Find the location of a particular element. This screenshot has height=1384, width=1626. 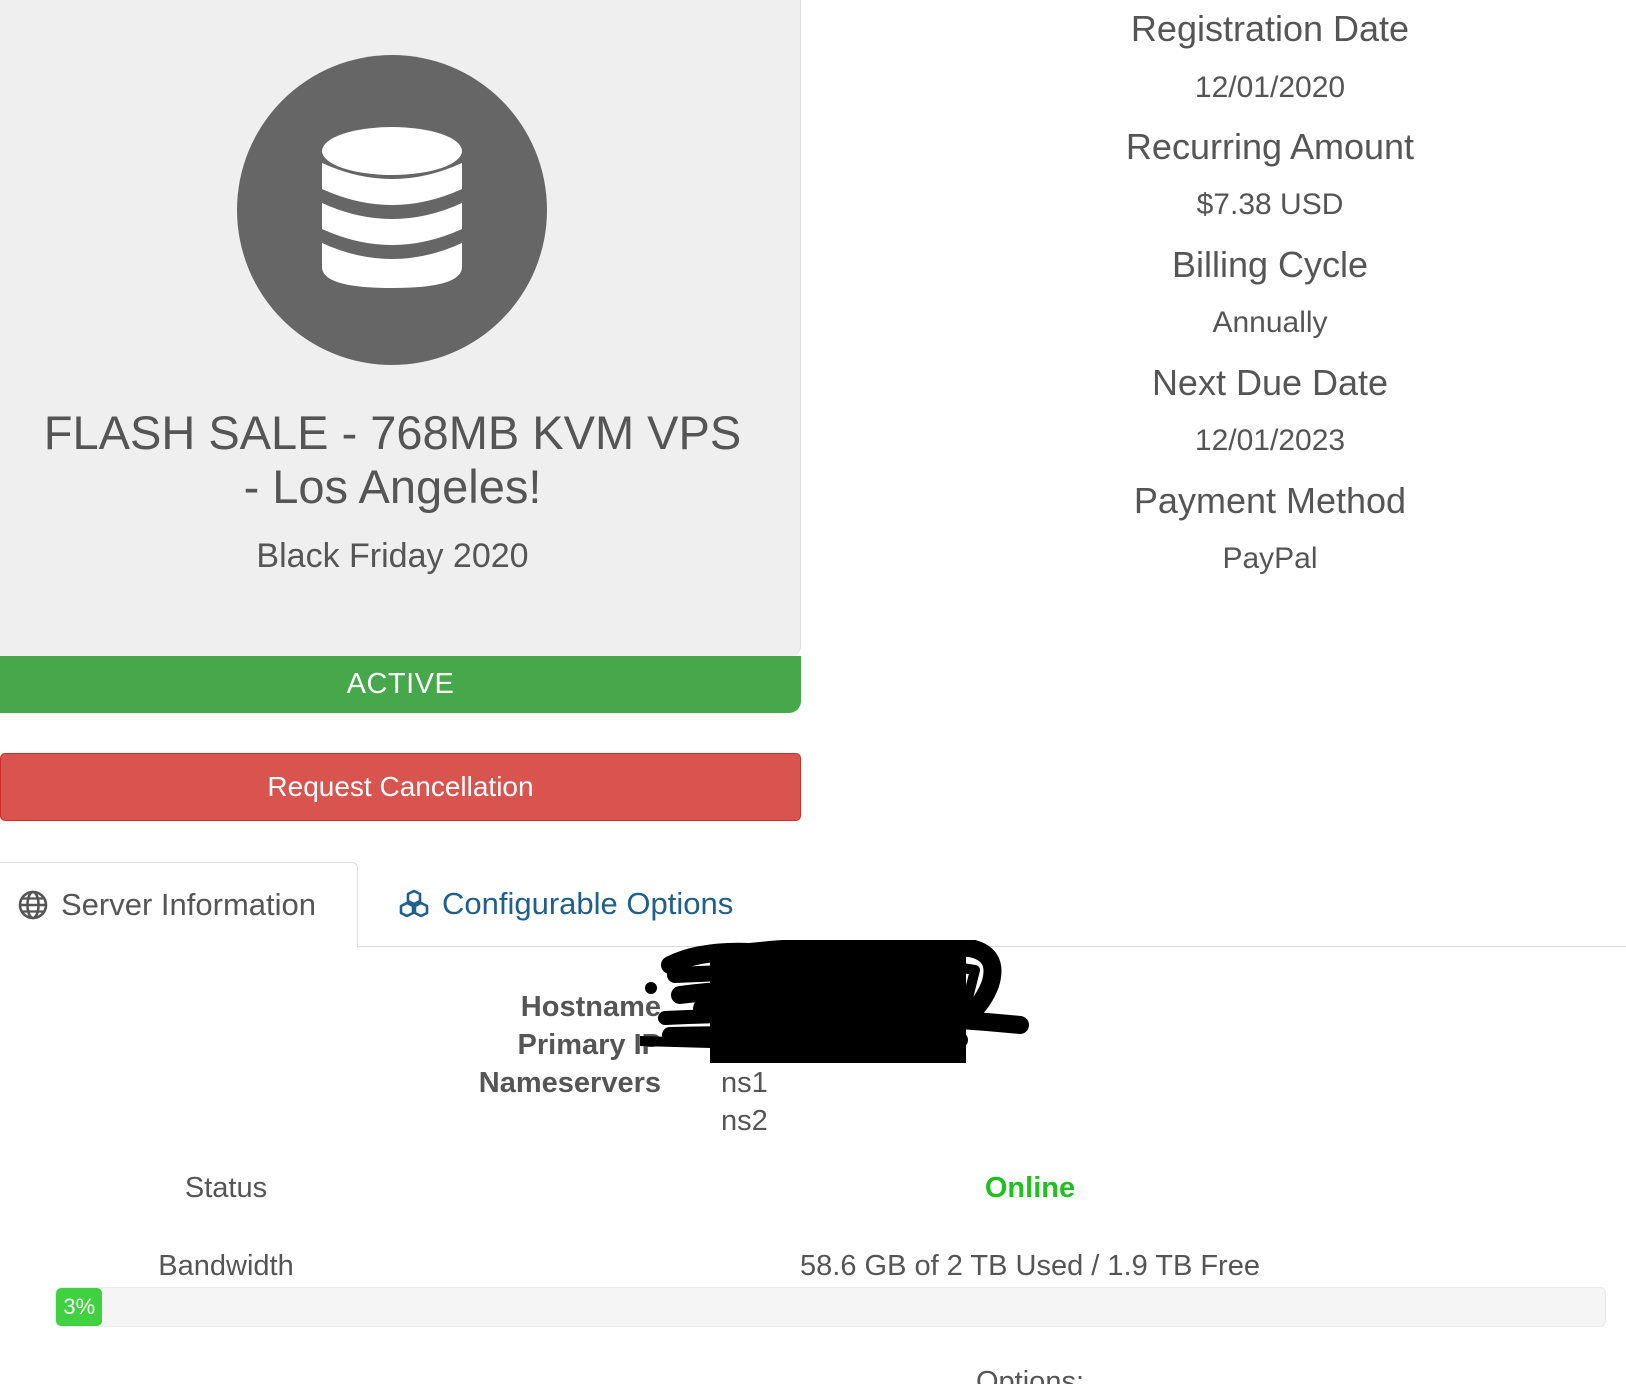

tab-server-information: Server Information is located at coordinates (179, 905).